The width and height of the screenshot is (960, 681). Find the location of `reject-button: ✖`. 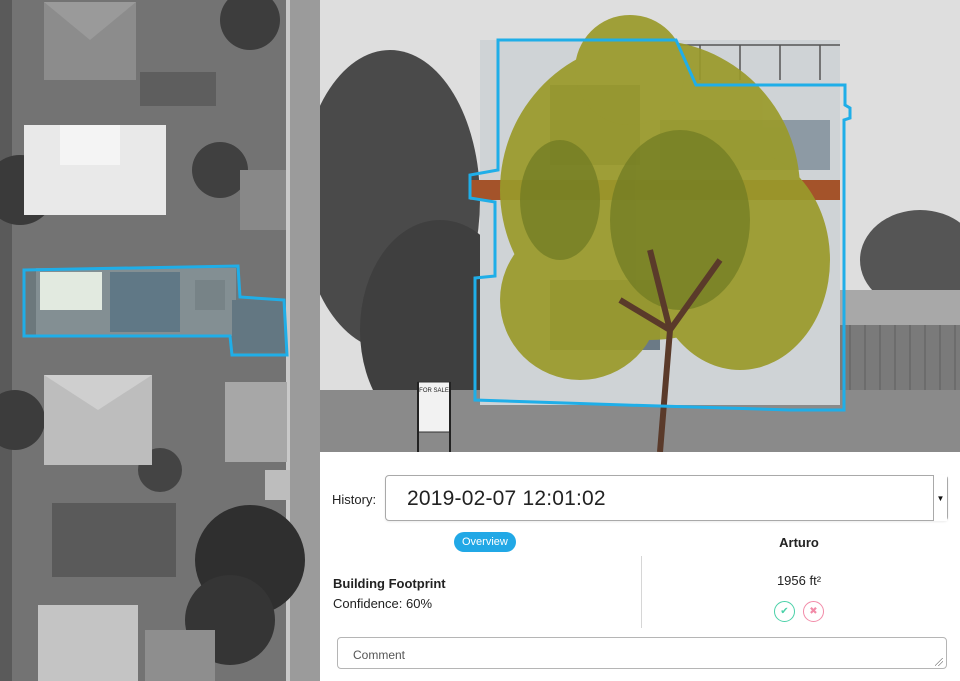

reject-button: ✖ is located at coordinates (813, 611).